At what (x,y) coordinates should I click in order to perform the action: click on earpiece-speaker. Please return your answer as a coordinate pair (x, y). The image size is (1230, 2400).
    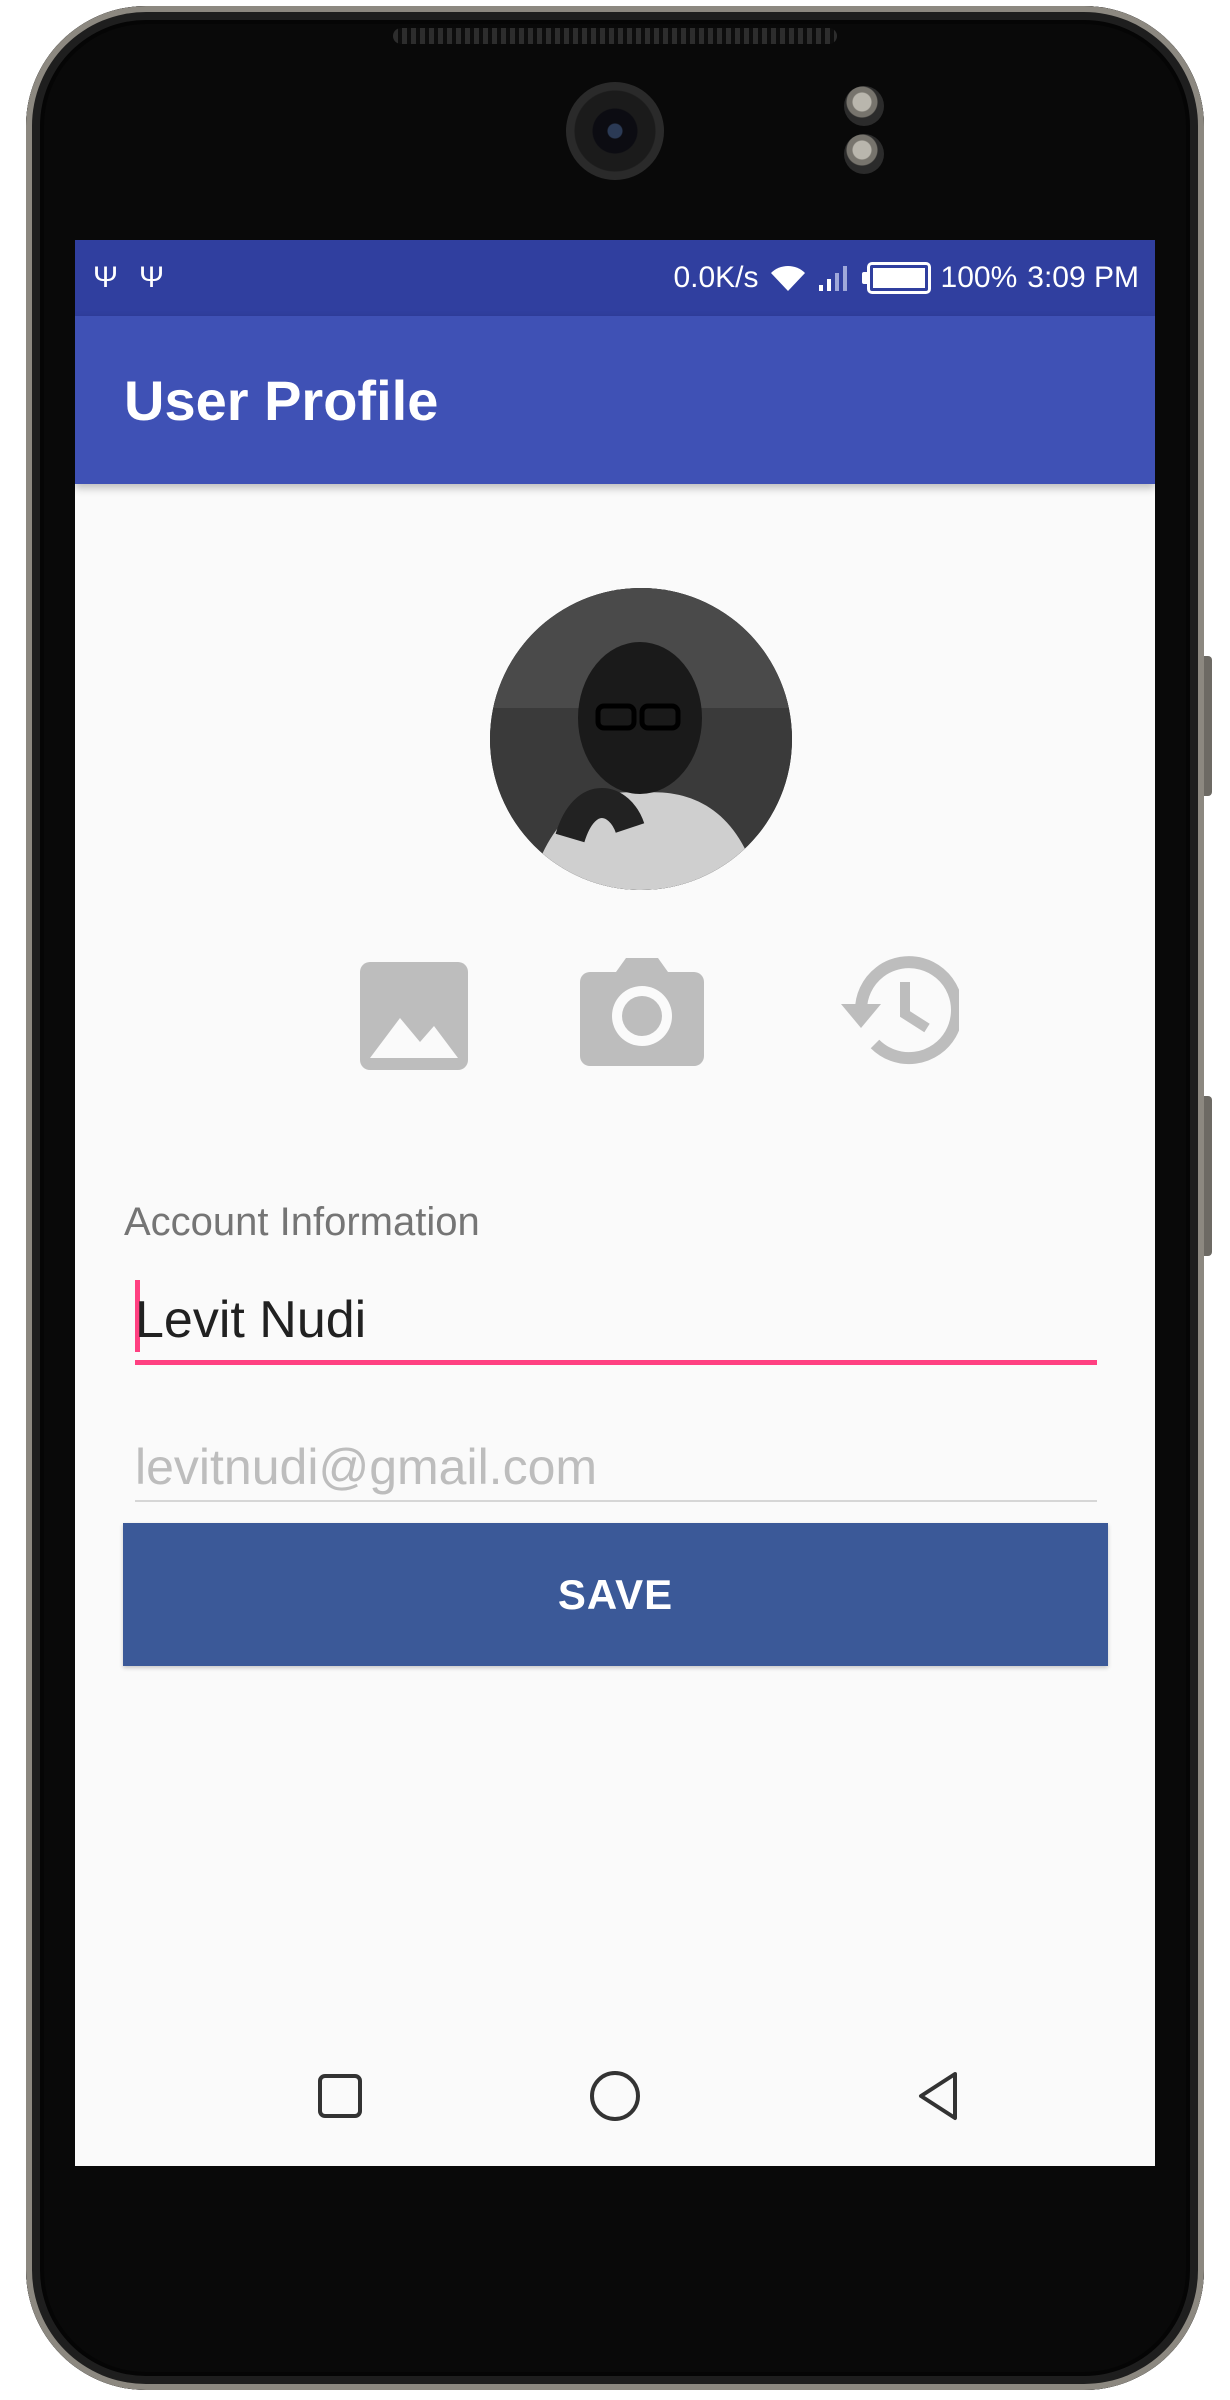
    Looking at the image, I should click on (615, 36).